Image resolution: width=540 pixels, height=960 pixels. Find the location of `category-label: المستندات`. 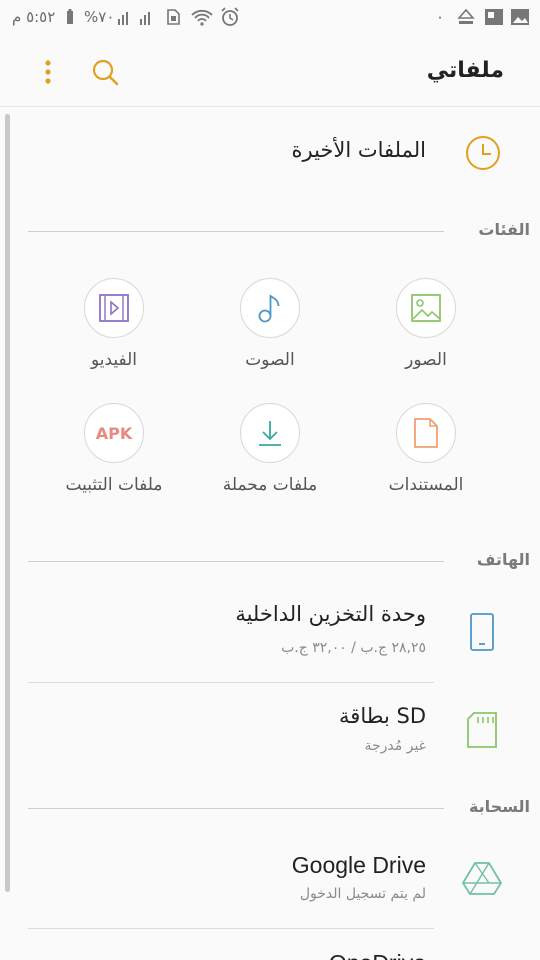

category-label: المستندات is located at coordinates (426, 485).